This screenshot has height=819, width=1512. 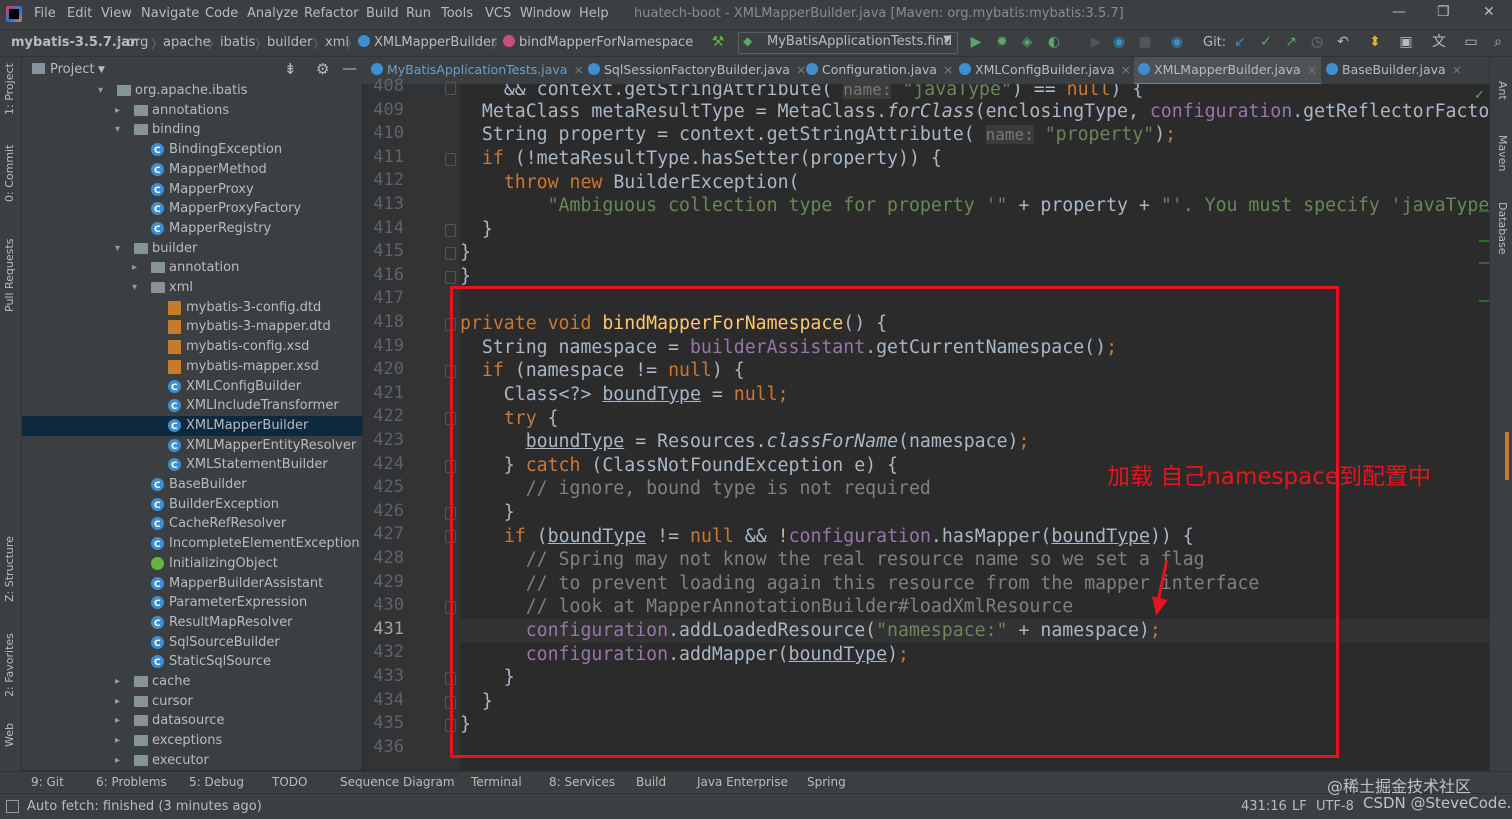 What do you see at coordinates (192, 327) in the screenshot?
I see `tree-file: mybatis-3-mapper.dtd` at bounding box center [192, 327].